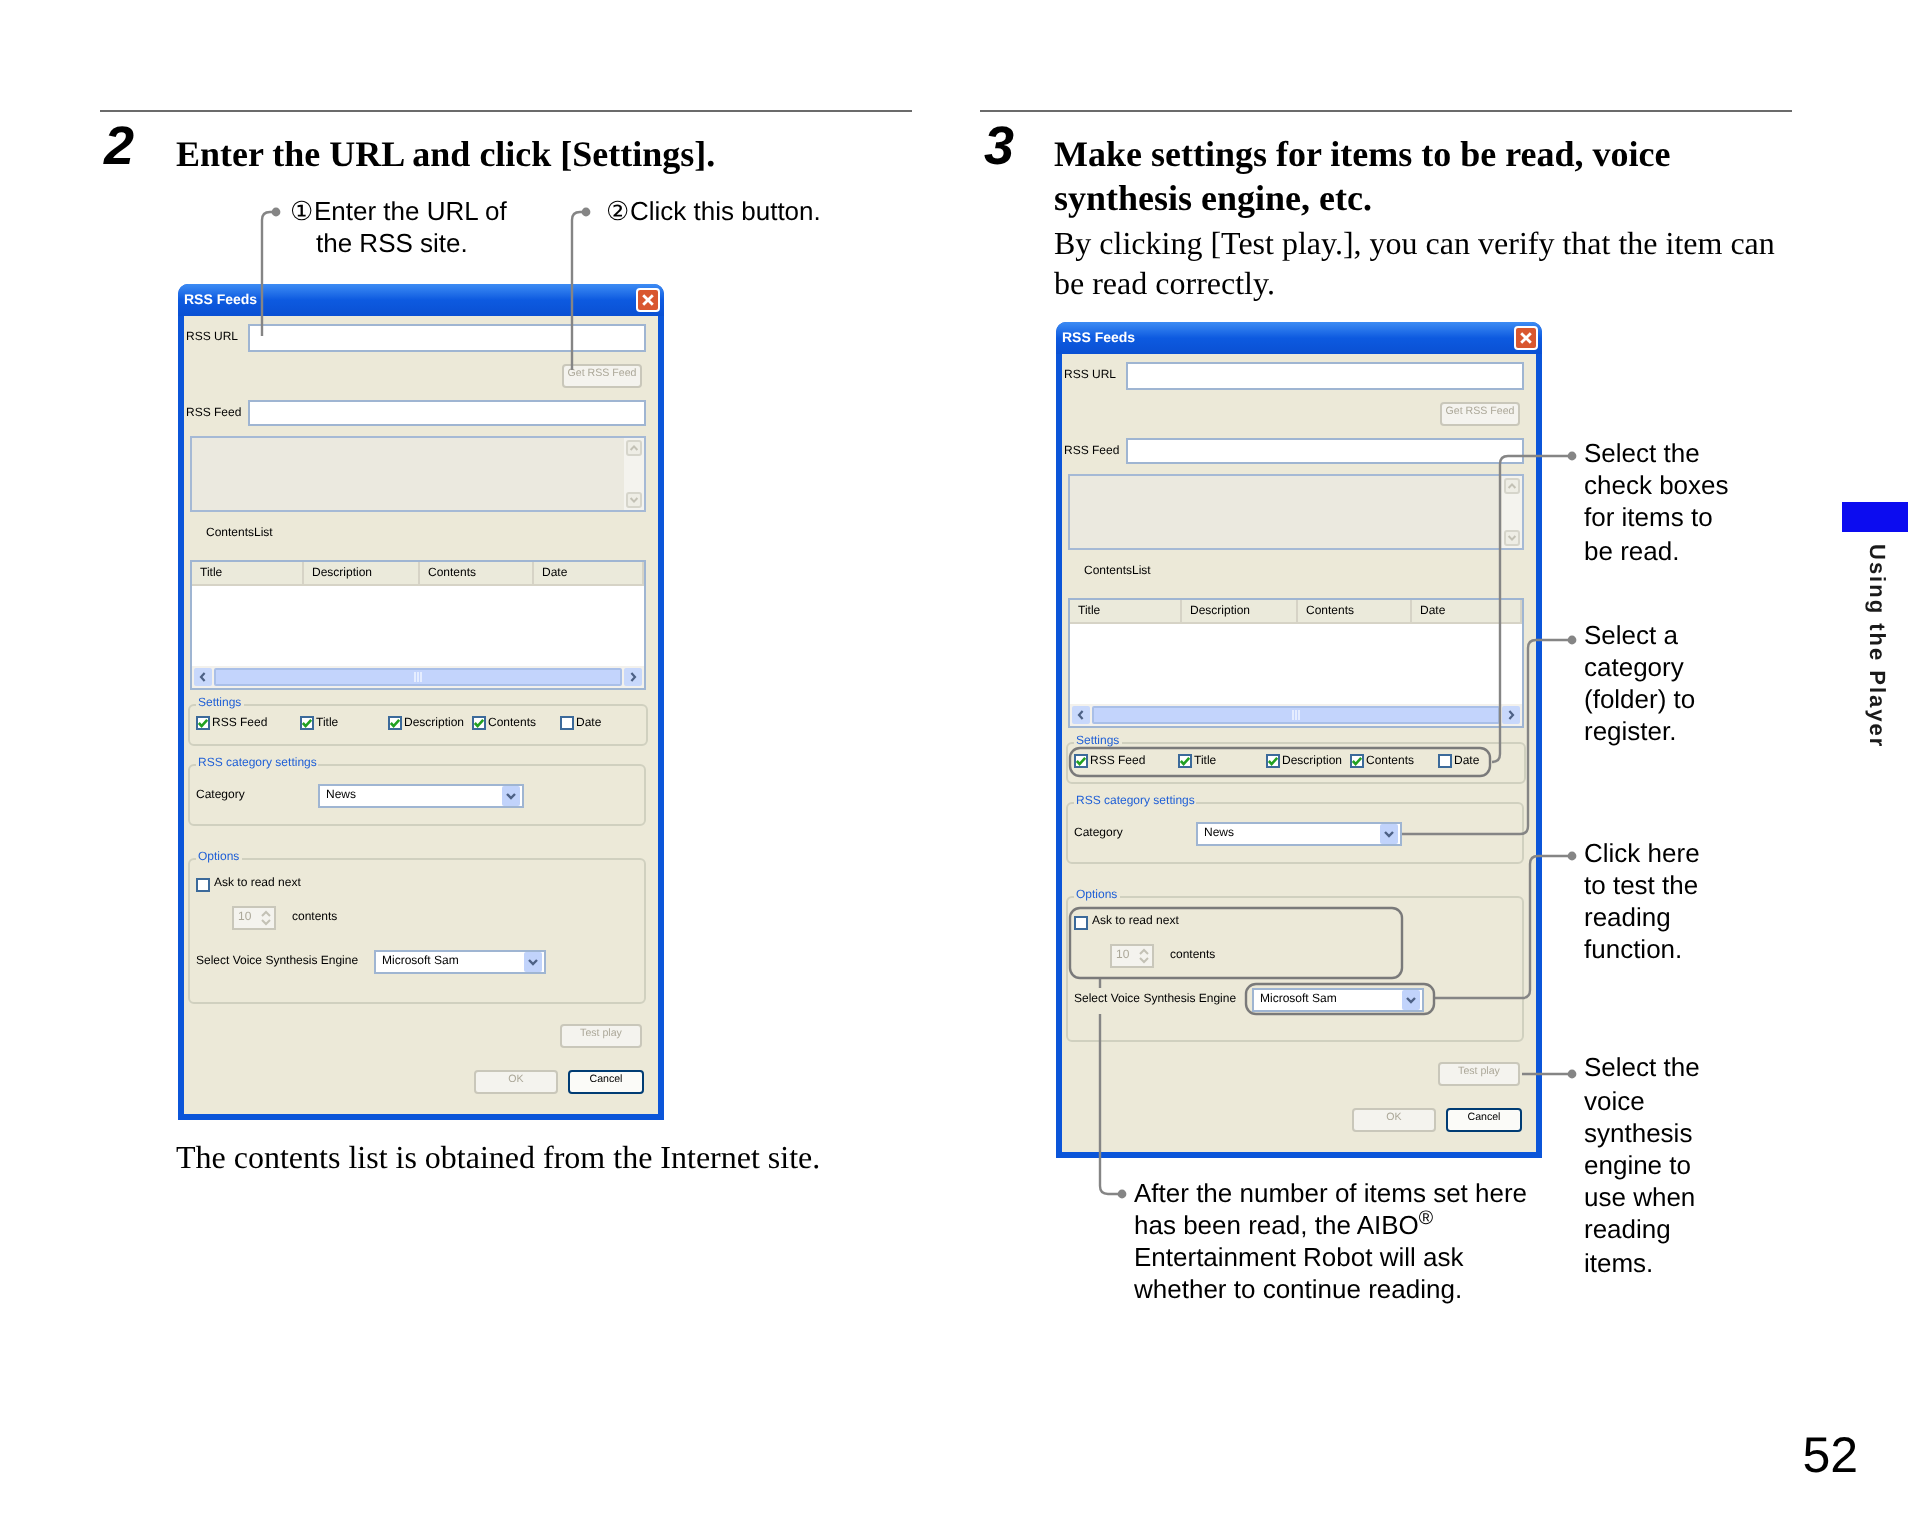 The height and width of the screenshot is (1526, 1908). I want to click on callout-text: Select the check boxes for items to be read., so click(1657, 503).